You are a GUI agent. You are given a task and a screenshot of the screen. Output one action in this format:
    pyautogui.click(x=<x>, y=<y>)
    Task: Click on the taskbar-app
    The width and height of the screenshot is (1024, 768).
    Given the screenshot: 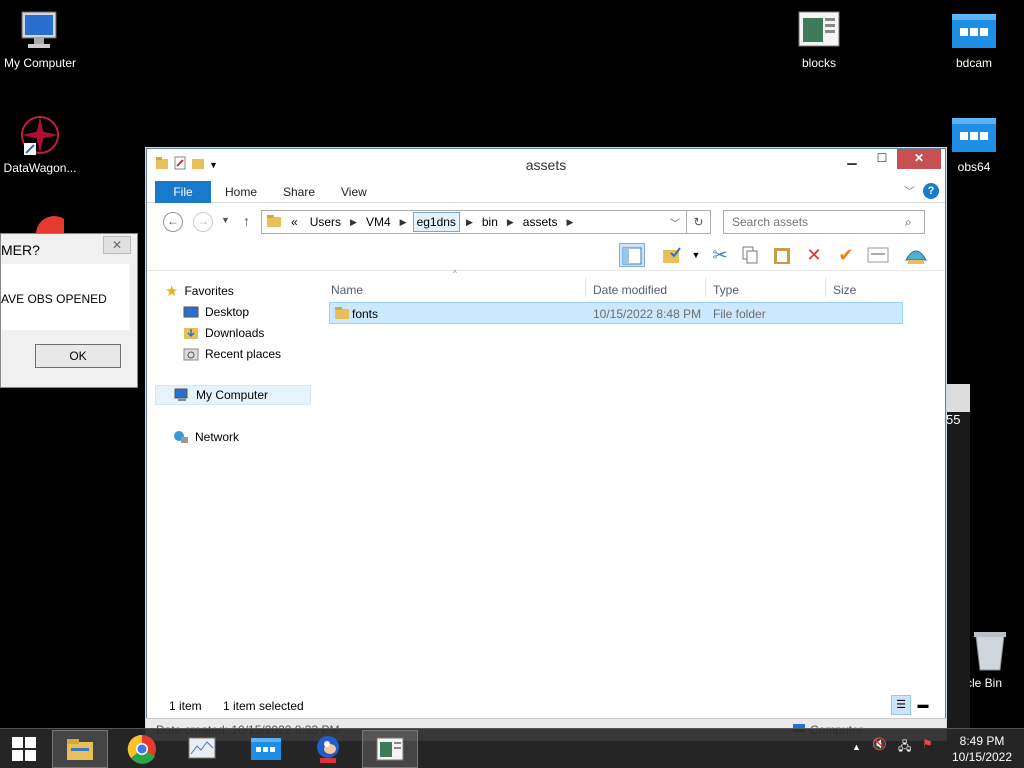 What is the action you would take?
    pyautogui.click(x=266, y=749)
    